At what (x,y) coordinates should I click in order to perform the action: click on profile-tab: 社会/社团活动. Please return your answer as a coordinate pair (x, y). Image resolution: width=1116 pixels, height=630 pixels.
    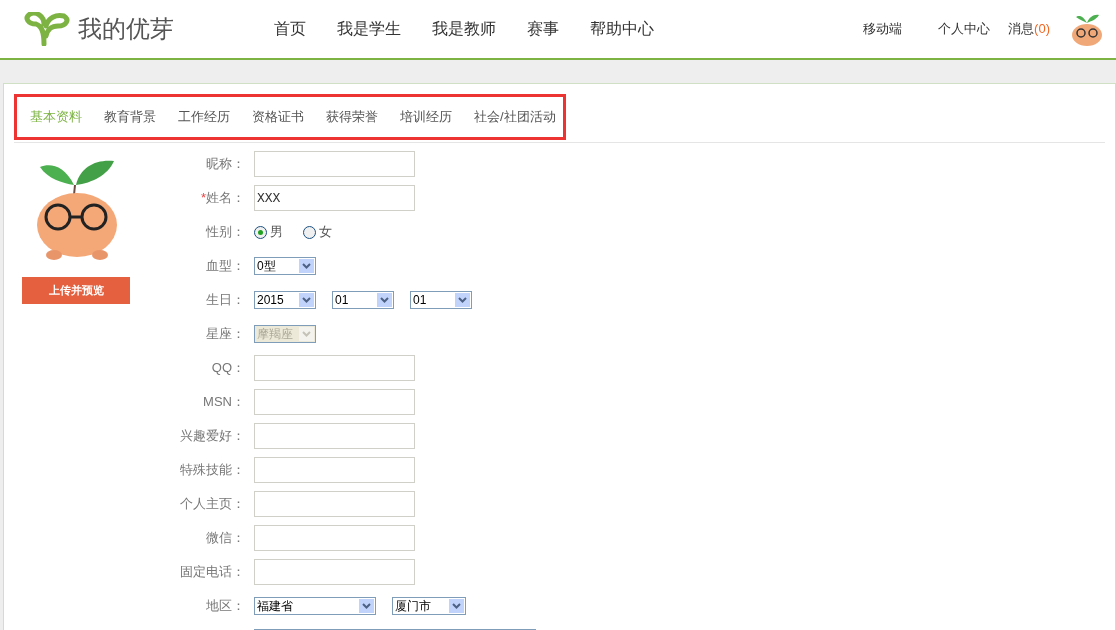
    Looking at the image, I should click on (515, 117).